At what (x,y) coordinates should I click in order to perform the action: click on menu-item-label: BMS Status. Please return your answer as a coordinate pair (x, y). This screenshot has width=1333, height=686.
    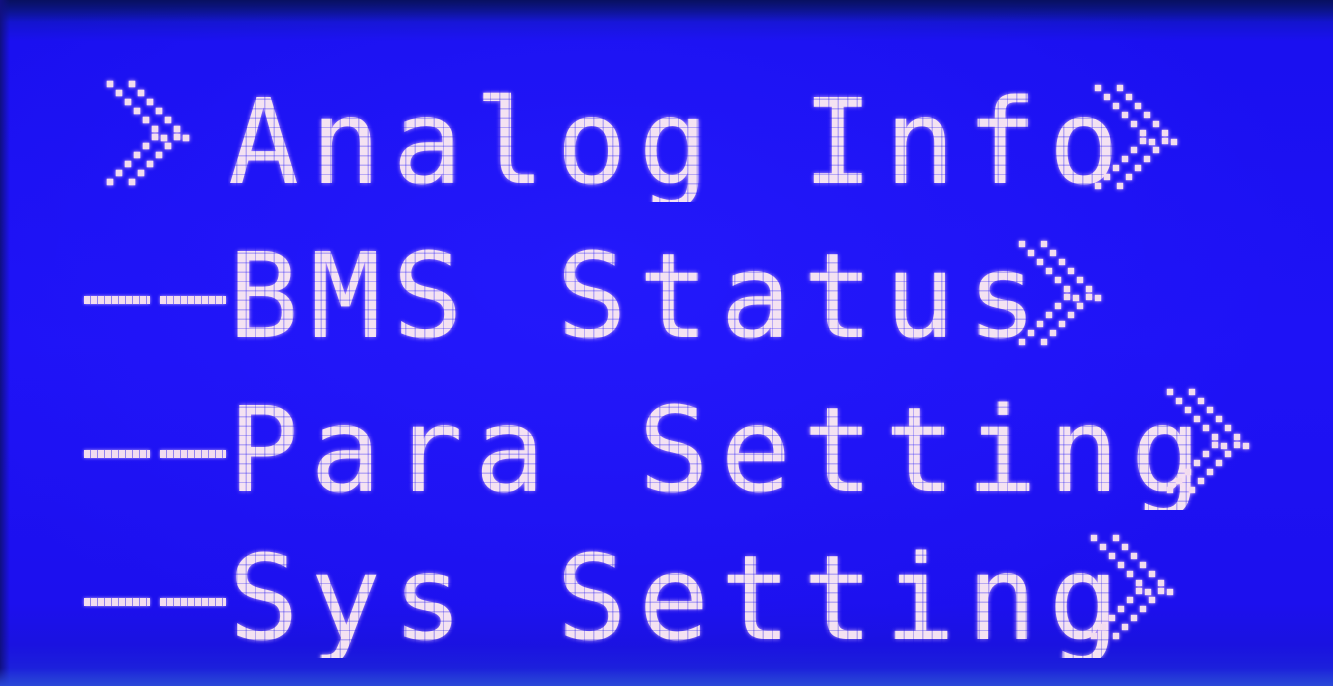
    Looking at the image, I should click on (638, 296).